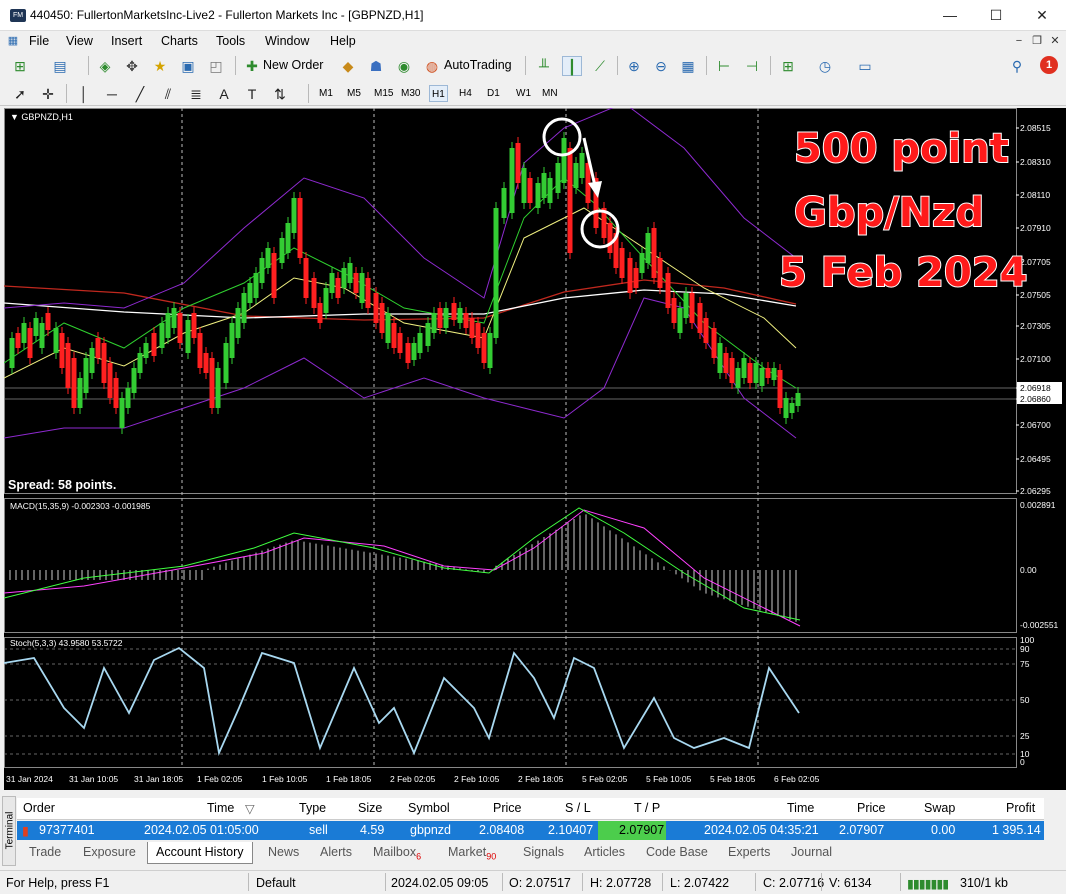  What do you see at coordinates (939, 808) in the screenshot?
I see `col-swap: Swap` at bounding box center [939, 808].